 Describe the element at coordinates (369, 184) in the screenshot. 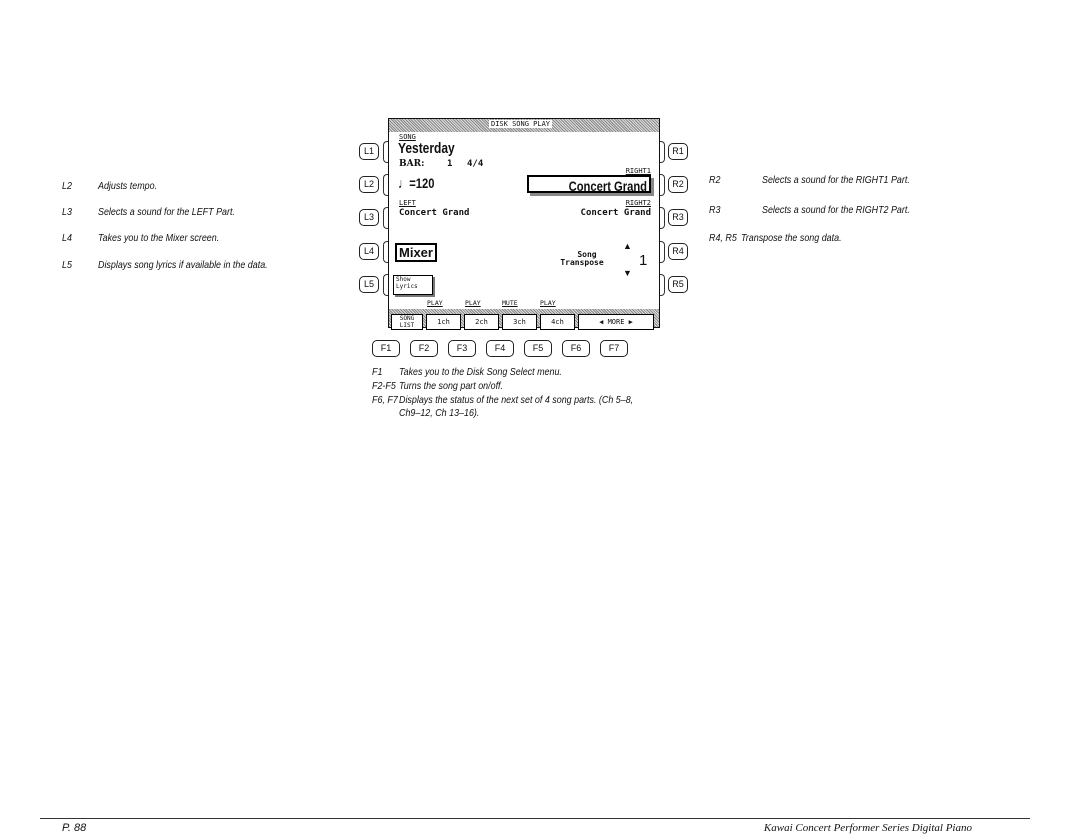

I see `l2-button: L2` at that location.